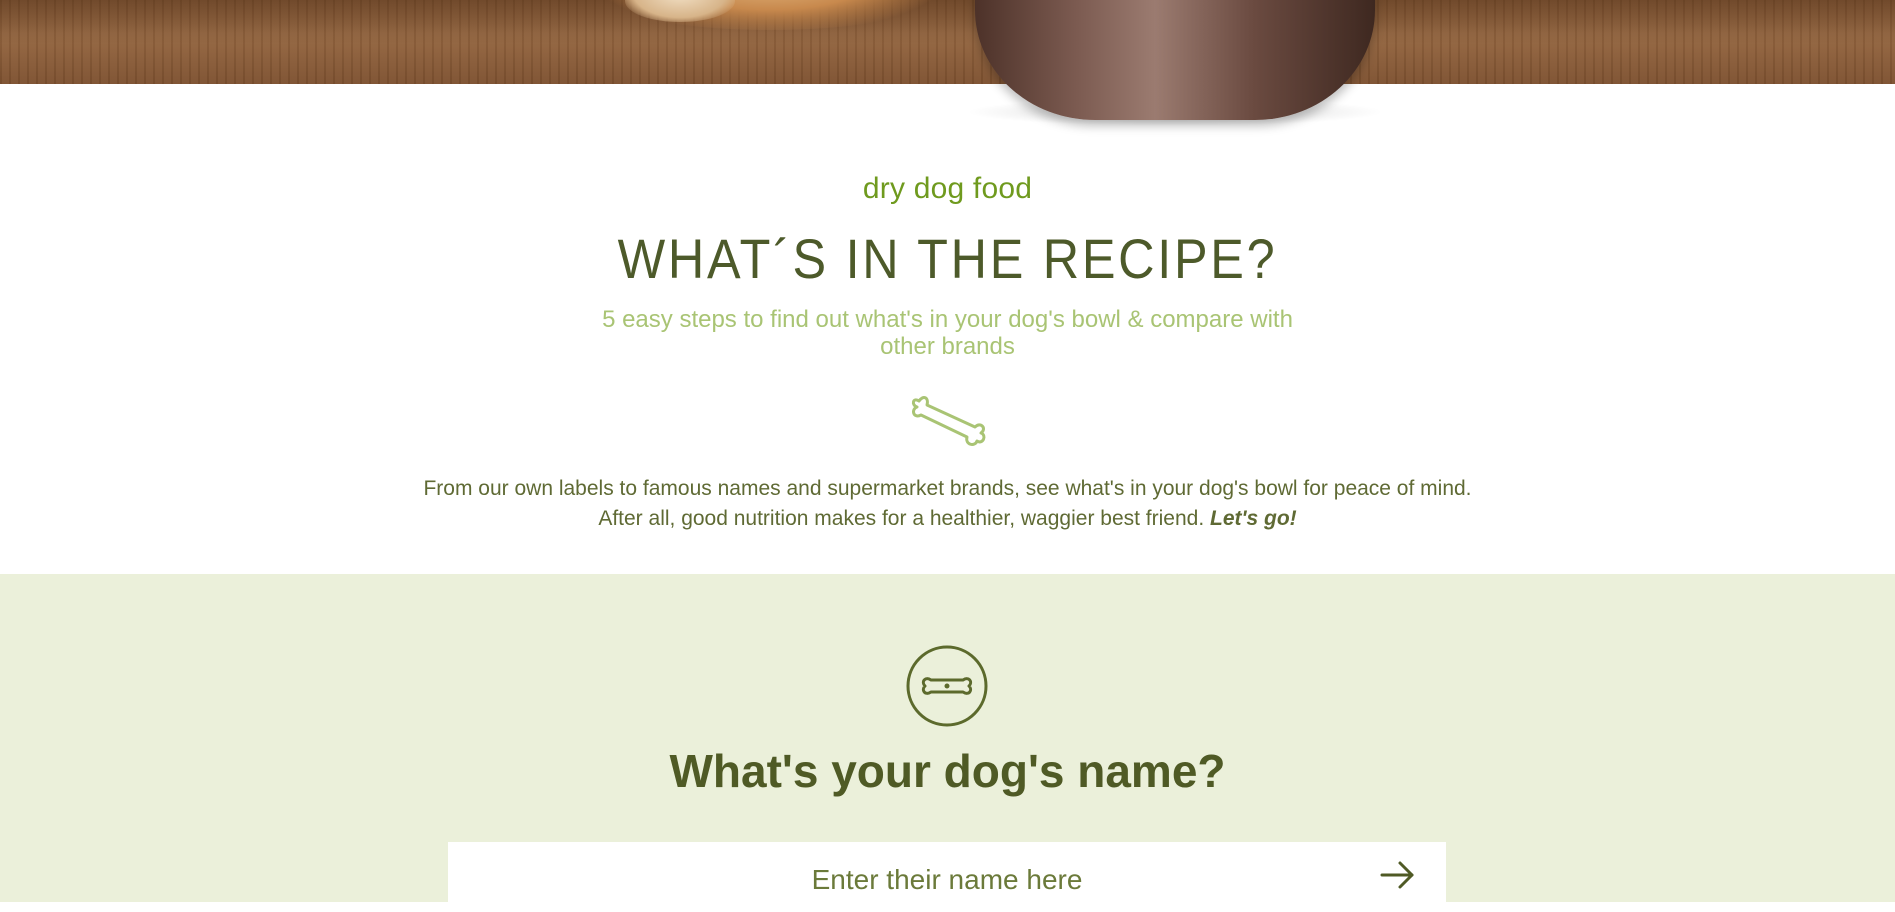 The height and width of the screenshot is (912, 1895). I want to click on arrow-right-icon, so click(1398, 875).